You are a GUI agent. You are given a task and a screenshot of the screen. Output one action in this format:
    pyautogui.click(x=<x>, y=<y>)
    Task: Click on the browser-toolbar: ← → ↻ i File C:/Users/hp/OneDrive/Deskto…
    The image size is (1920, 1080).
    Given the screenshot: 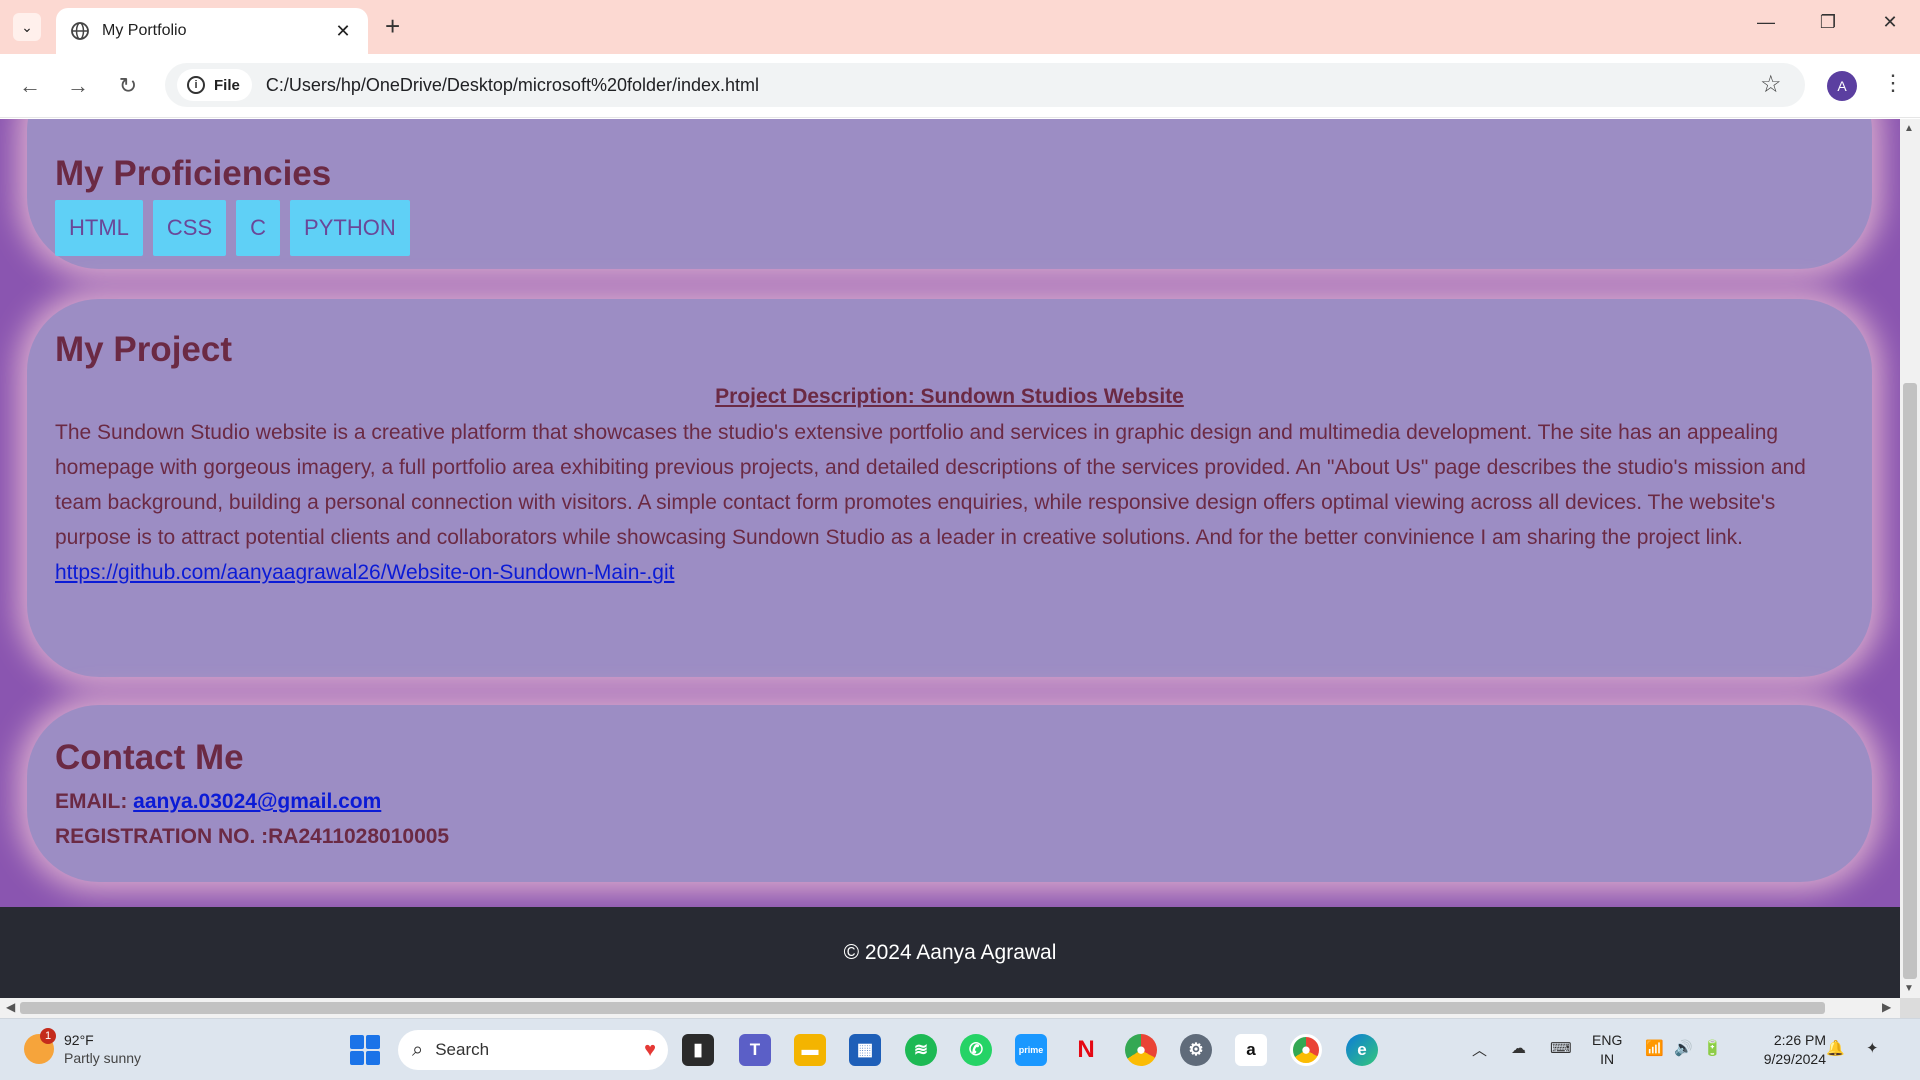 What is the action you would take?
    pyautogui.click(x=960, y=86)
    